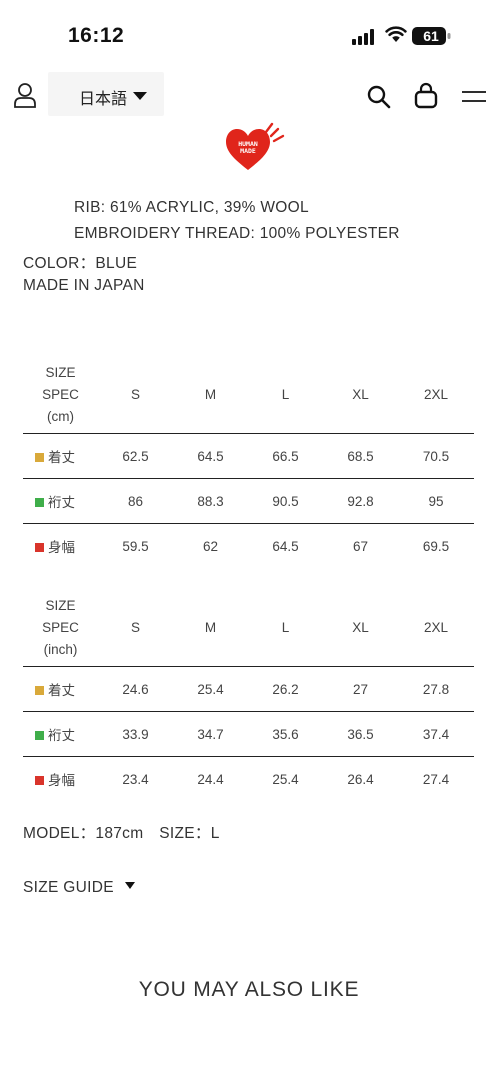 The width and height of the screenshot is (498, 1080). What do you see at coordinates (379, 97) in the screenshot?
I see `search-icon` at bounding box center [379, 97].